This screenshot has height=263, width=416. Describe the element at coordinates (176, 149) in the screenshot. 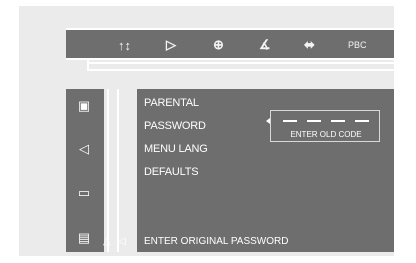

I see `menu-item-menu-lang: MENU LANG` at that location.